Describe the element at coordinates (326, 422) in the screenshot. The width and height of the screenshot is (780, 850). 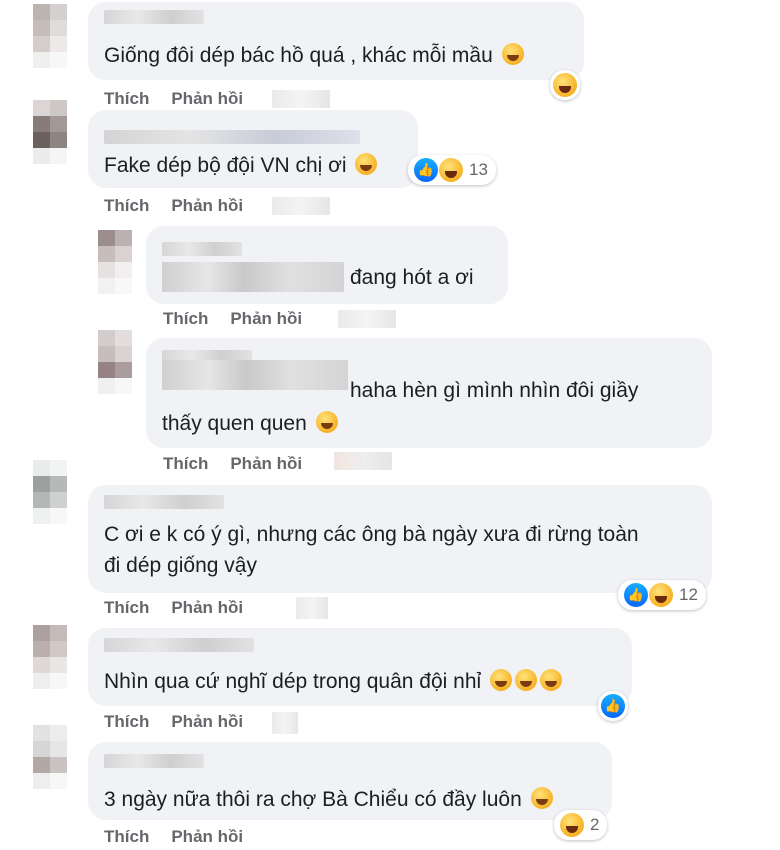
I see `tears-of-joy-face-icon` at that location.